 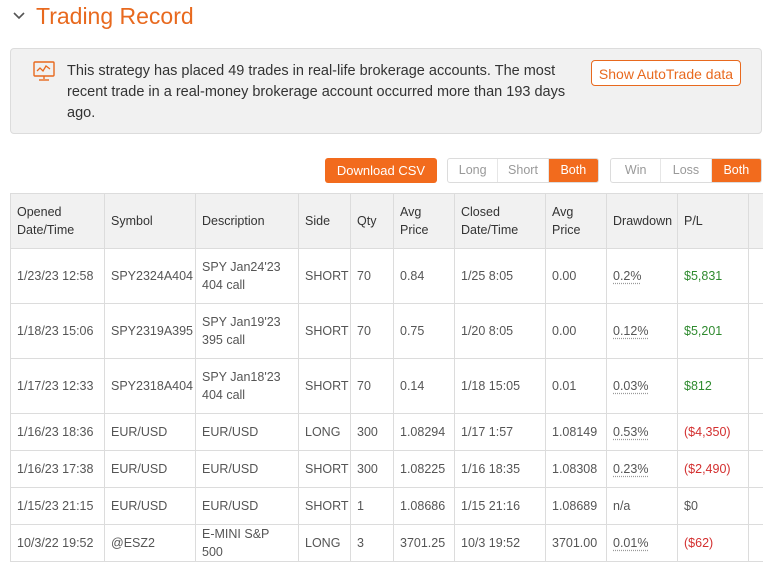 What do you see at coordinates (630, 469) in the screenshot?
I see `drawdown-value: 0.23%` at bounding box center [630, 469].